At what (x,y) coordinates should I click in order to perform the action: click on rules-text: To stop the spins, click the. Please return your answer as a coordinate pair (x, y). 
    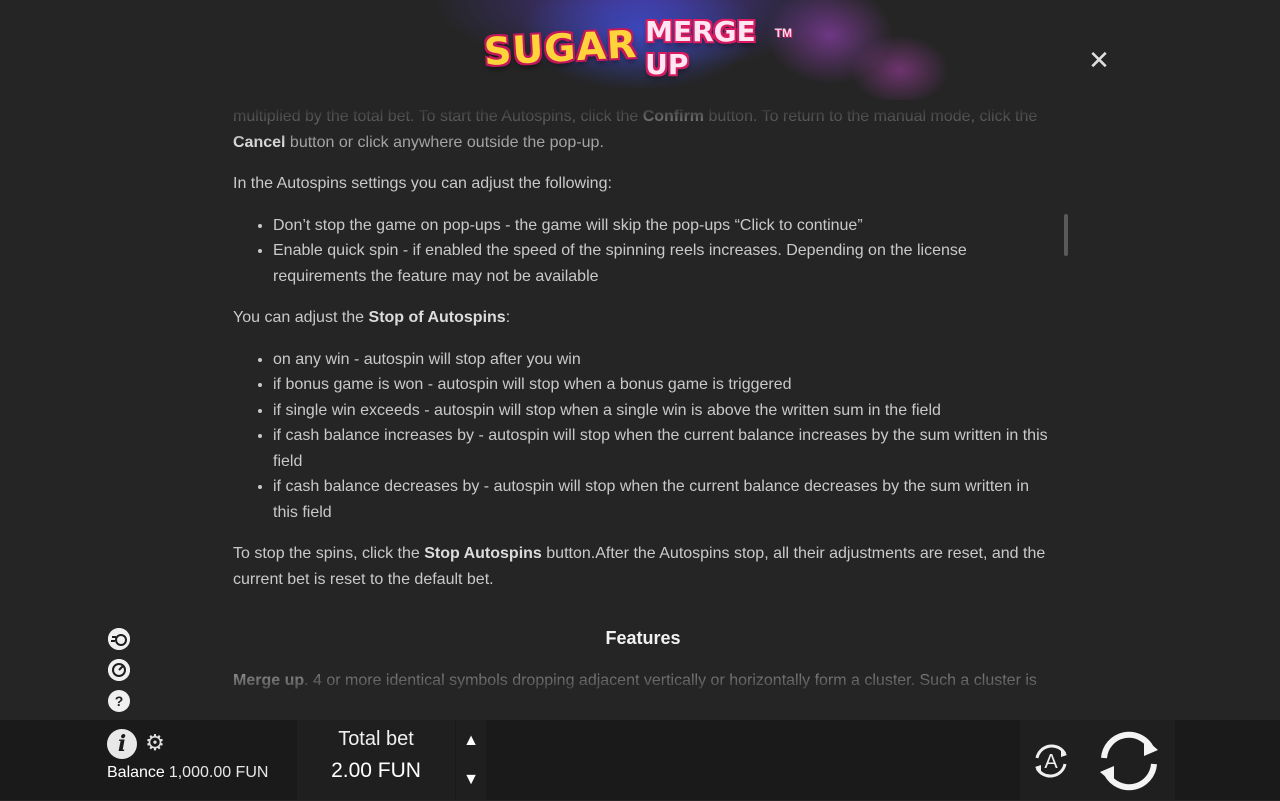
    Looking at the image, I should click on (329, 553).